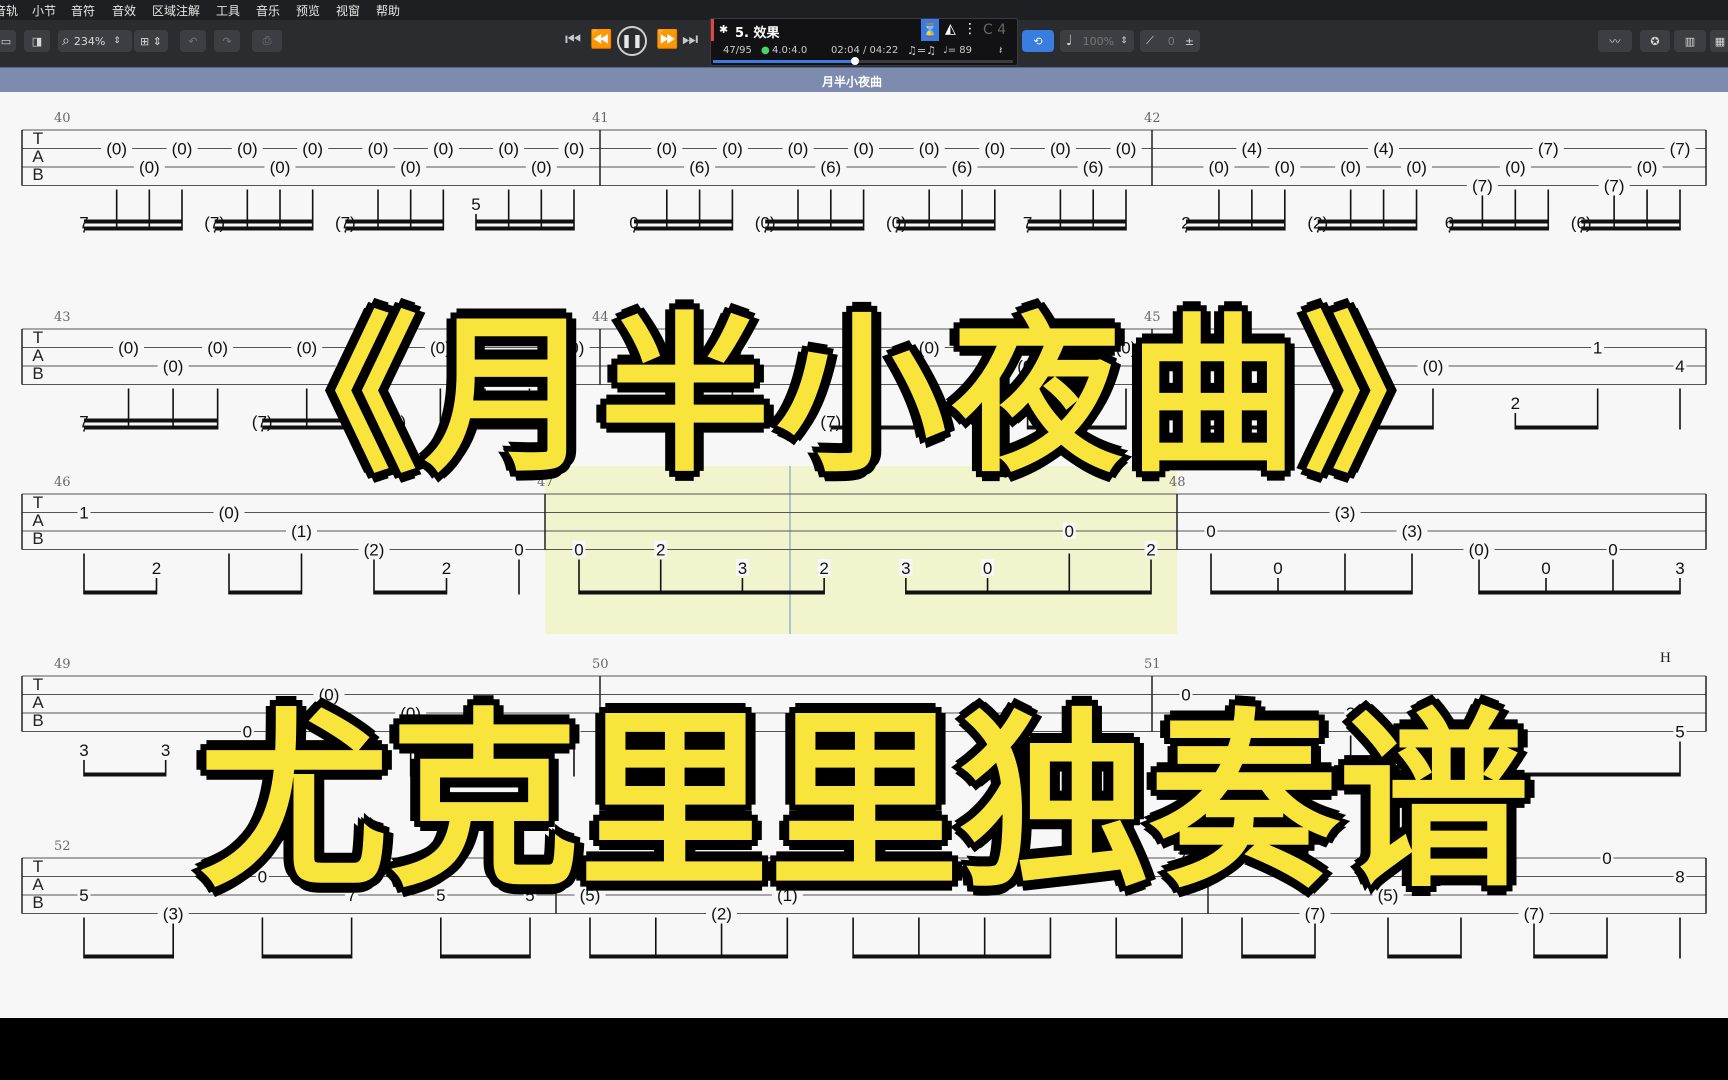 The image size is (1728, 1080). I want to click on zoom-value: 234%, so click(89, 41).